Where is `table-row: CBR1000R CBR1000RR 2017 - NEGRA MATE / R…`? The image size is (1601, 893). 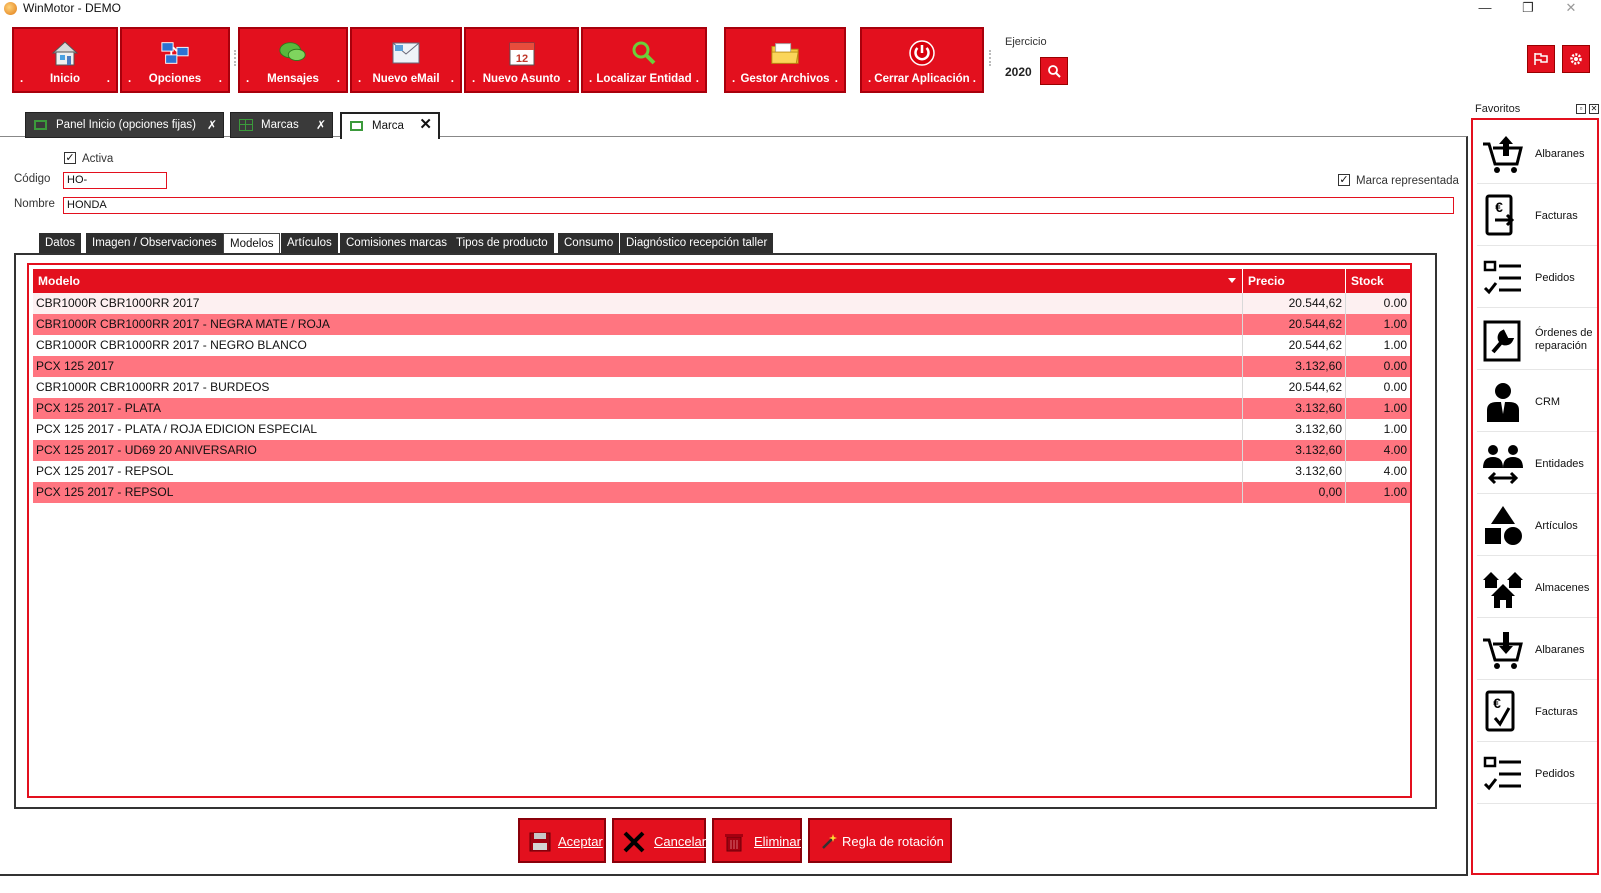 table-row: CBR1000R CBR1000RR 2017 - NEGRA MATE / R… is located at coordinates (721, 324).